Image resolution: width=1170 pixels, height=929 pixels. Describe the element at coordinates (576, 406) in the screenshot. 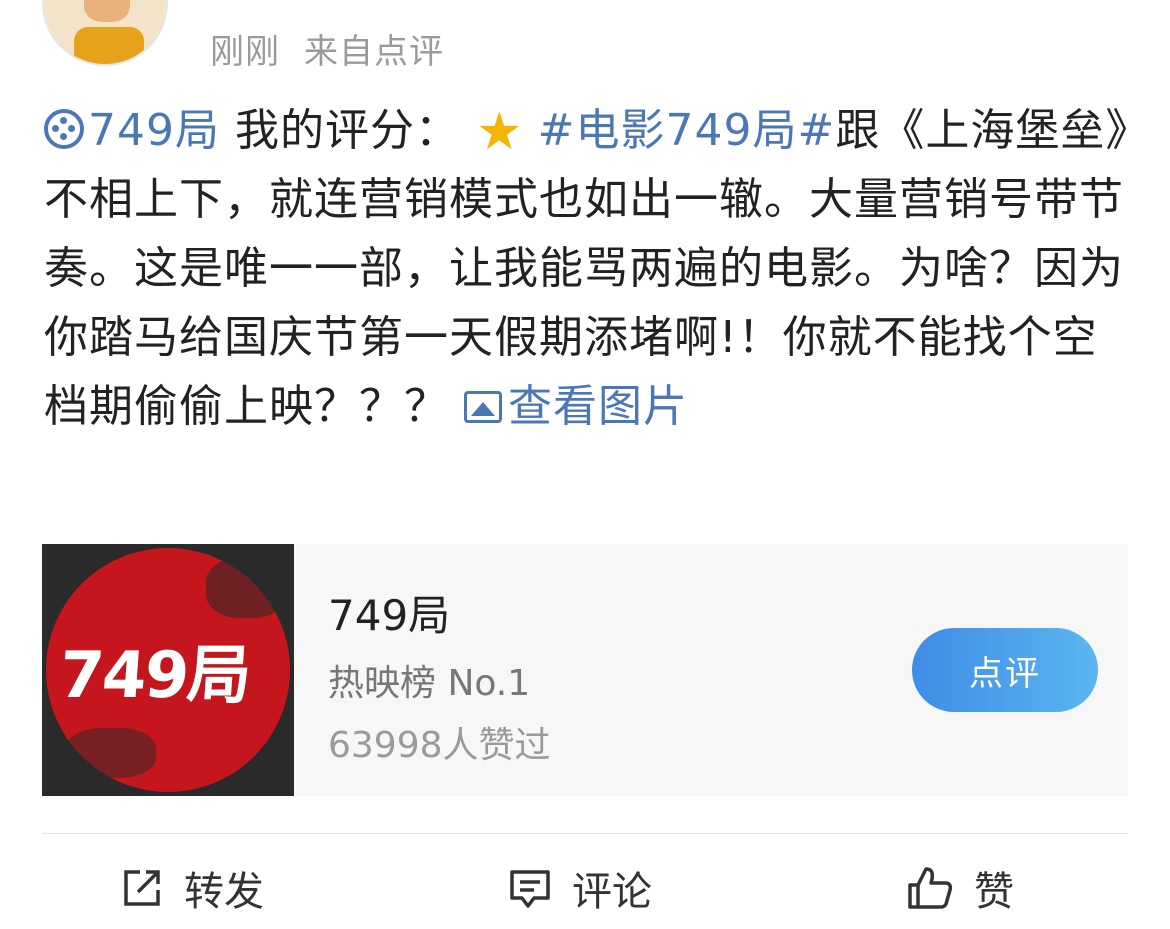

I see `view-images-link: 查看图片` at that location.